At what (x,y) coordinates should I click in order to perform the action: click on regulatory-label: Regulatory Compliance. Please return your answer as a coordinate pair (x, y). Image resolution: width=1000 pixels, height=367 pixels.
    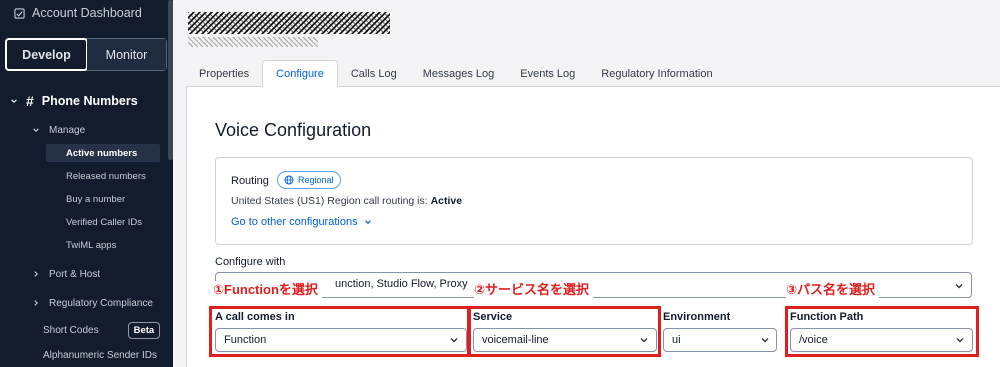
    Looking at the image, I should click on (101, 303).